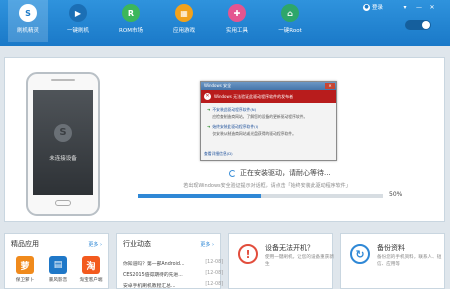 Image resolution: width=450 pixels, height=289 pixels. Describe the element at coordinates (27, 31) in the screenshot. I see `nav-label: 刷机精灵` at that location.